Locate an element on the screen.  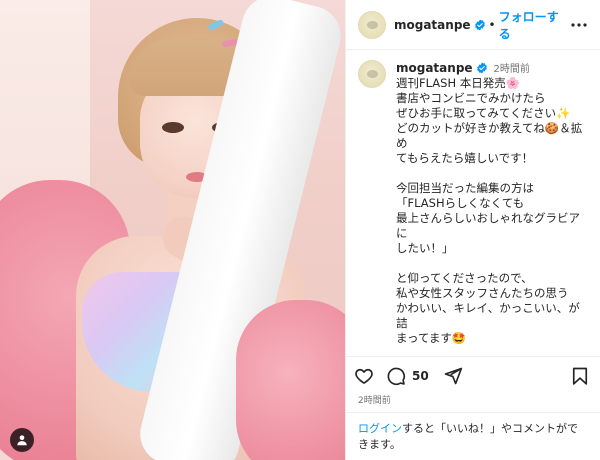
more-icon is located at coordinates (579, 25).